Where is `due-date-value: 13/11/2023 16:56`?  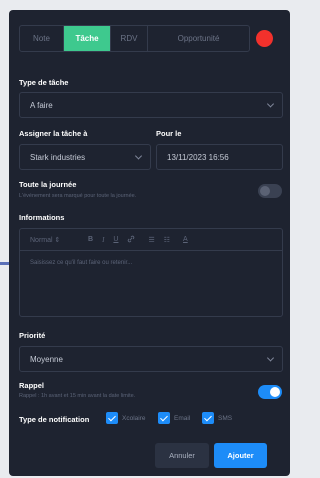
due-date-value: 13/11/2023 16:56 is located at coordinates (198, 157).